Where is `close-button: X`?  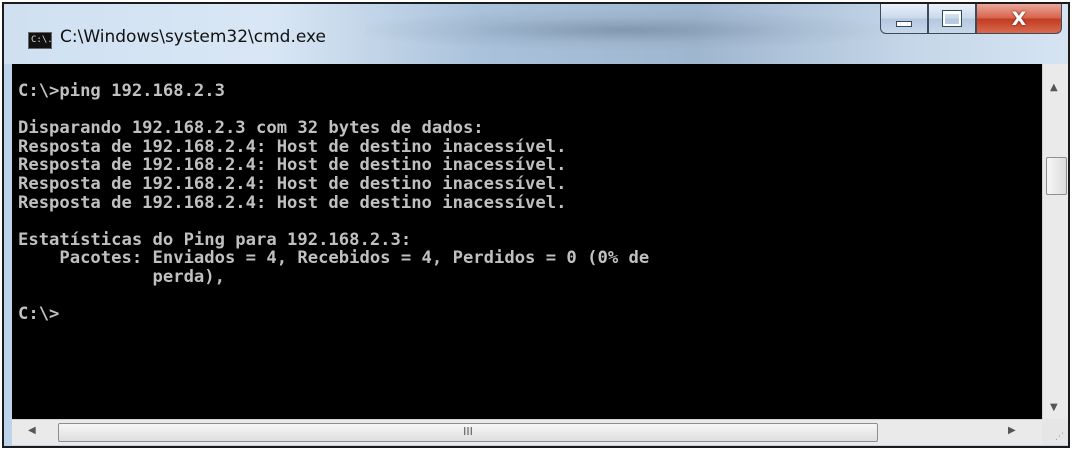
close-button: X is located at coordinates (1019, 19).